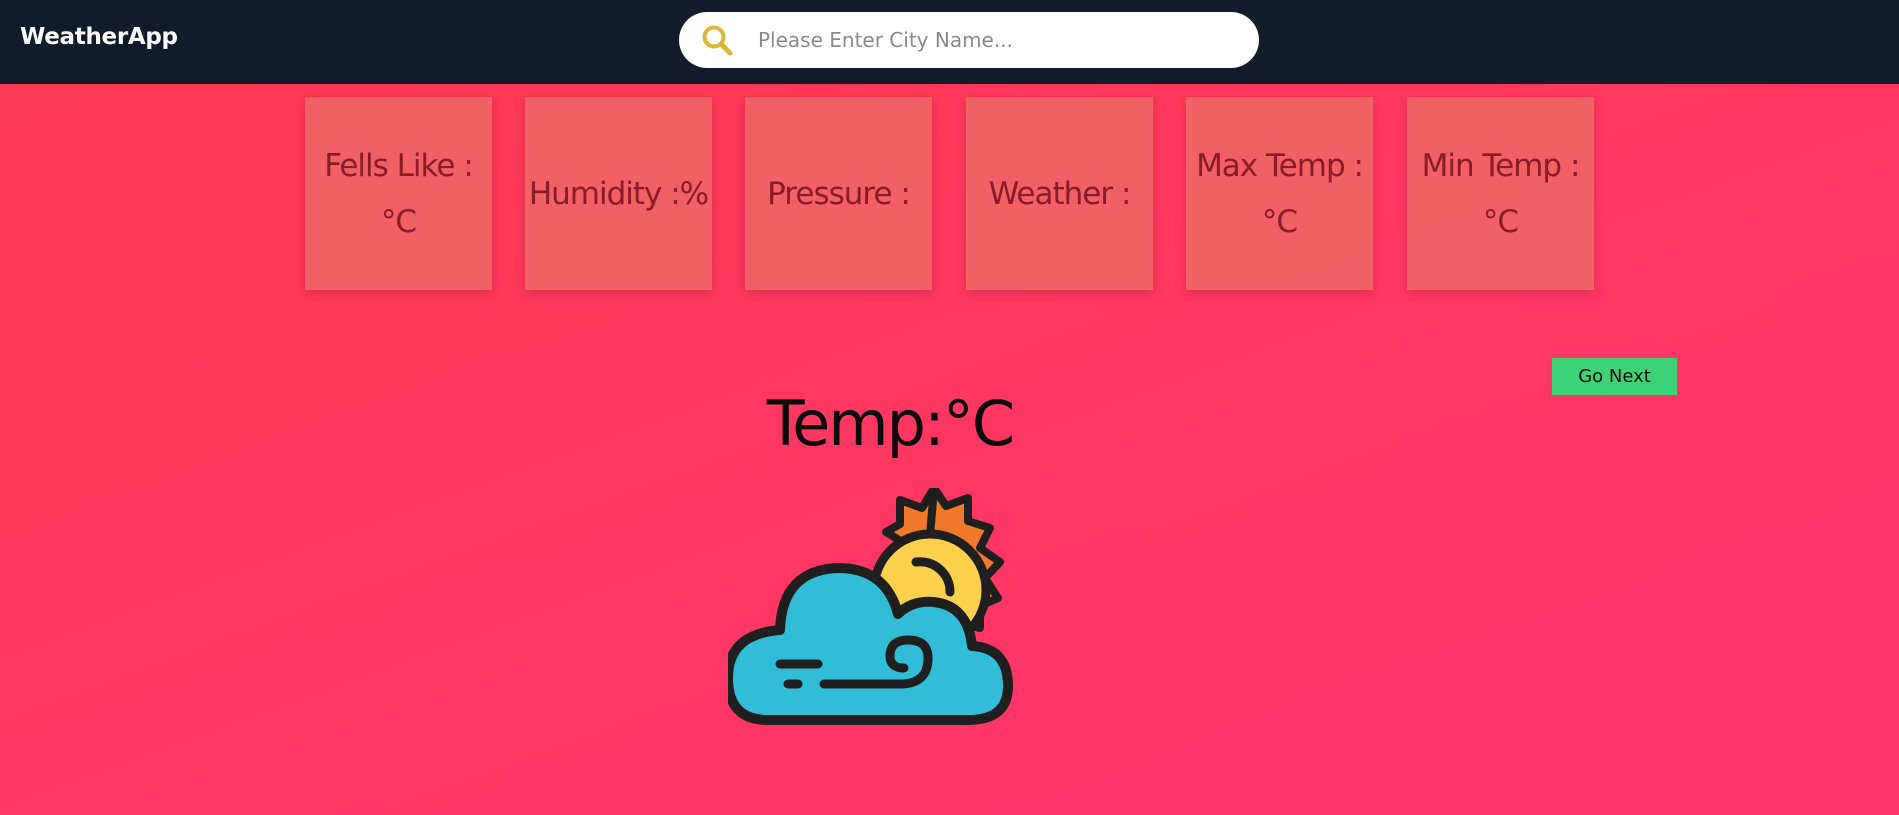  I want to click on pressure-label: Pressure :, so click(839, 193).